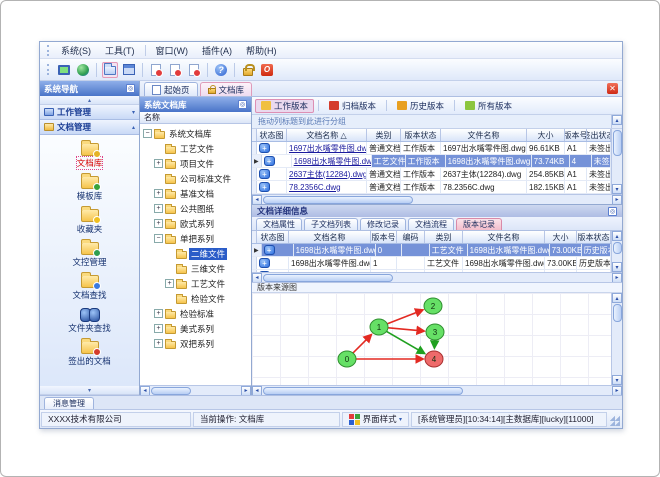 Image resolution: width=660 pixels, height=477 pixels. I want to click on tree-node-工艺文件: + 工艺文件, so click(195, 283).